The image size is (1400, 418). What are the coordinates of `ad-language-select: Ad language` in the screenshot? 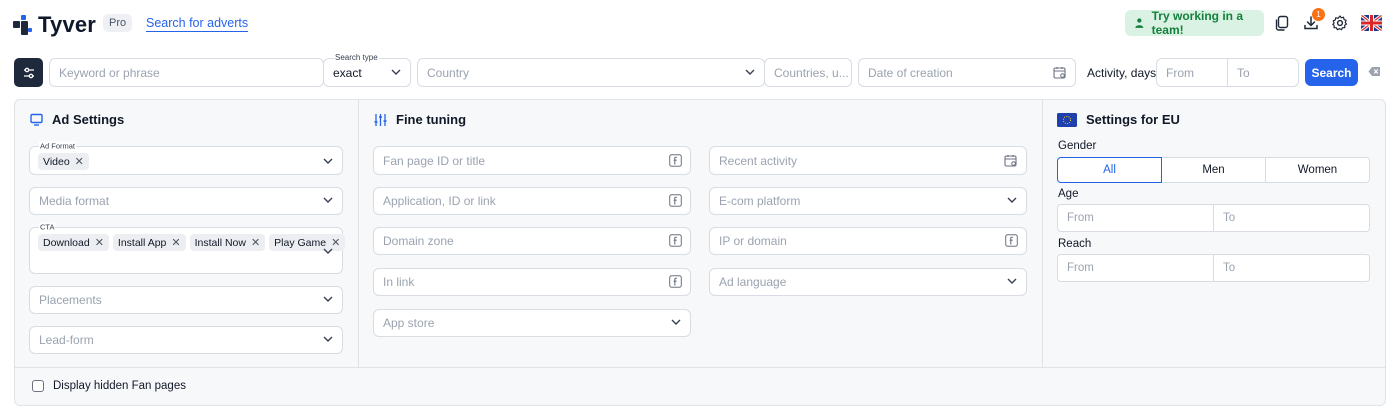 It's located at (868, 282).